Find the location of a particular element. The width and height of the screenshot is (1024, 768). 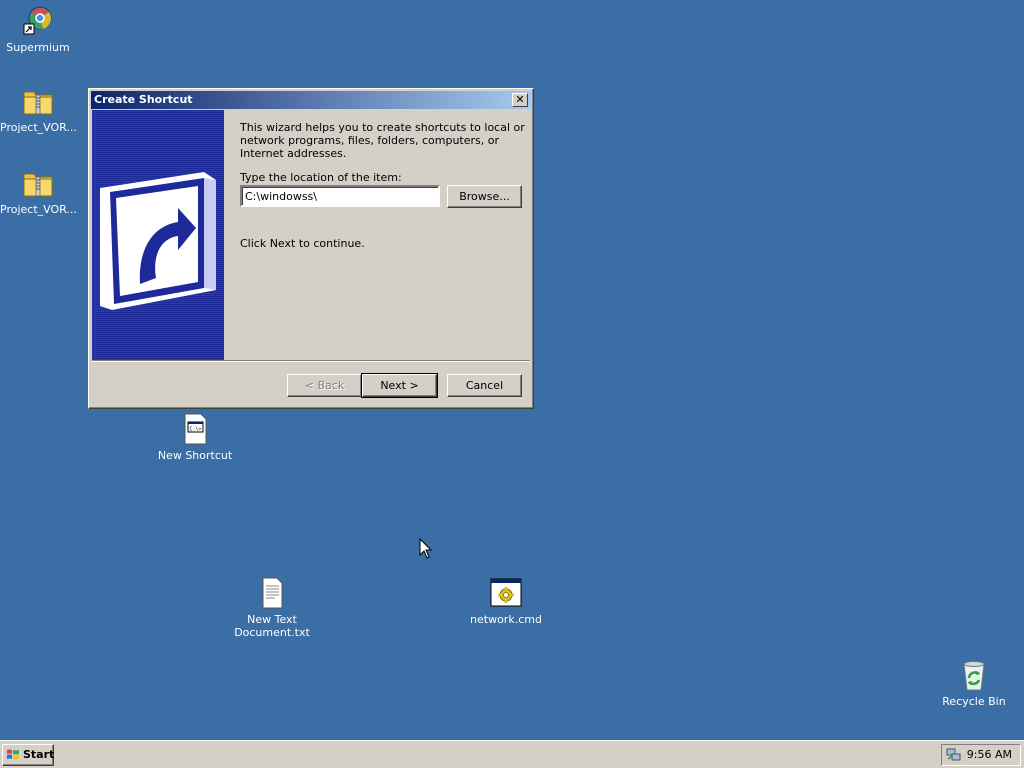

desktop-icon-new-text-document: New Text Document.txt is located at coordinates (272, 607).